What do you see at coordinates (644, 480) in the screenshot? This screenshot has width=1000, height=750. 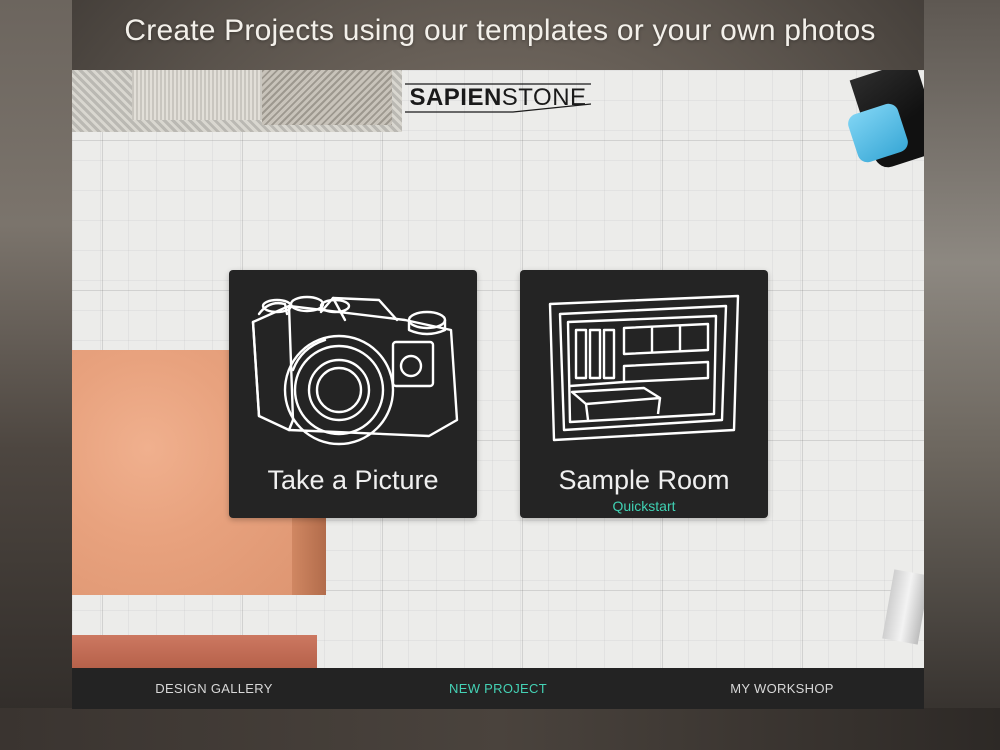 I see `sample-room-label: Sample Room` at bounding box center [644, 480].